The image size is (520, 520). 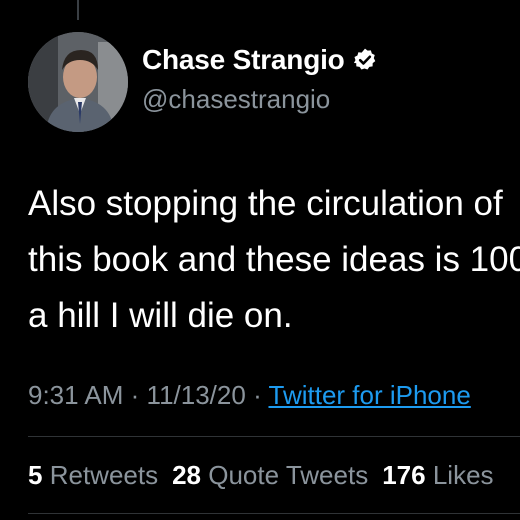 I want to click on tweet-source-link: Twitter for iPhone, so click(x=370, y=395).